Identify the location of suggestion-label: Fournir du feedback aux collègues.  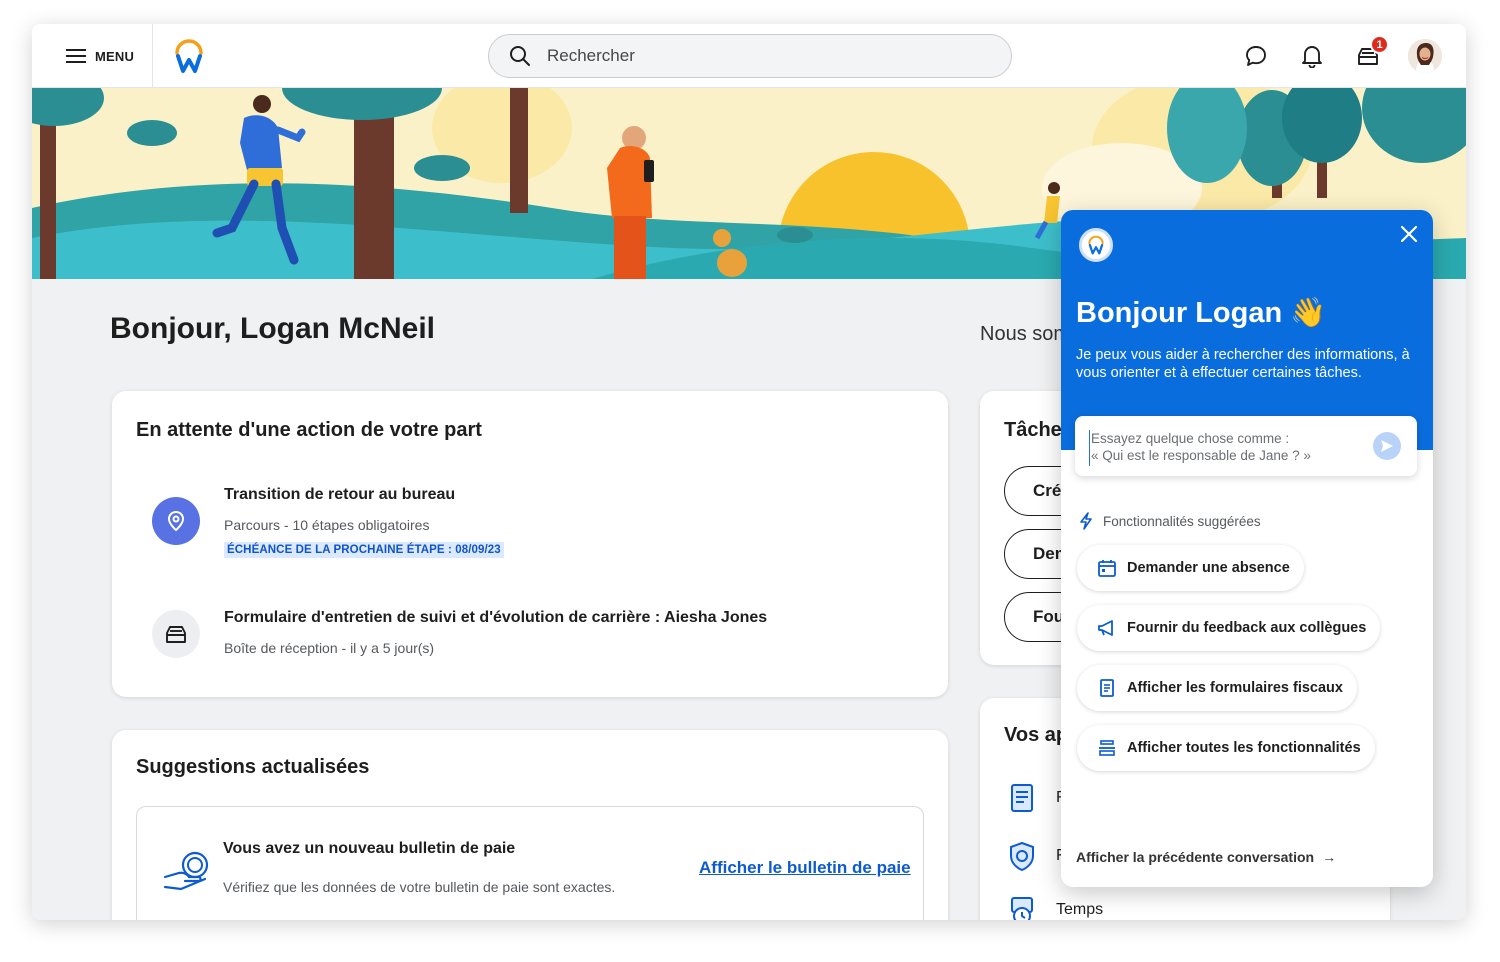
(1247, 628).